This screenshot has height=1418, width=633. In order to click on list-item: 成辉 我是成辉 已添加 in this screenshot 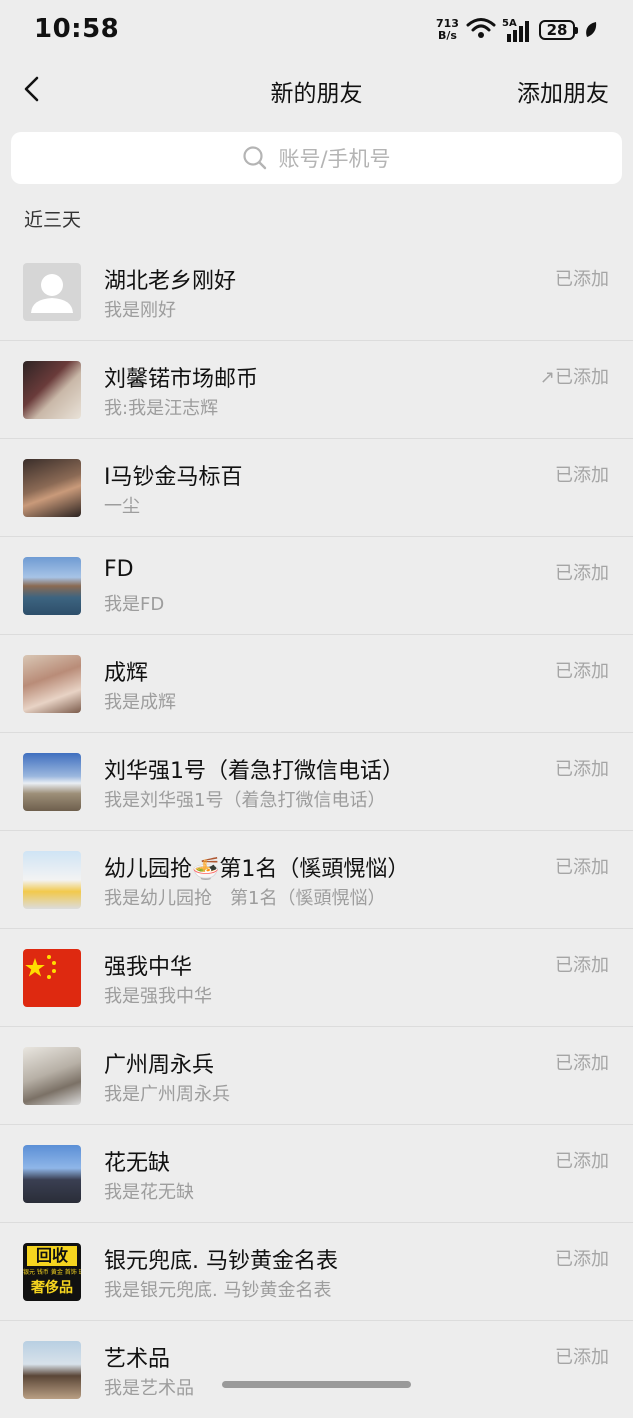, I will do `click(316, 684)`.